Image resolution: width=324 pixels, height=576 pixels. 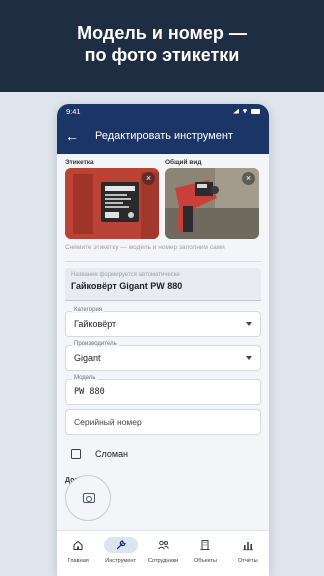 I want to click on model-value: PW 880, so click(x=89, y=392).